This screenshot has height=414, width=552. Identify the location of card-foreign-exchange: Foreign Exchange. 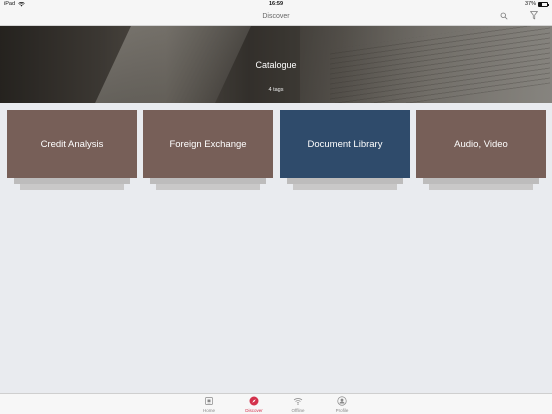
(208, 151).